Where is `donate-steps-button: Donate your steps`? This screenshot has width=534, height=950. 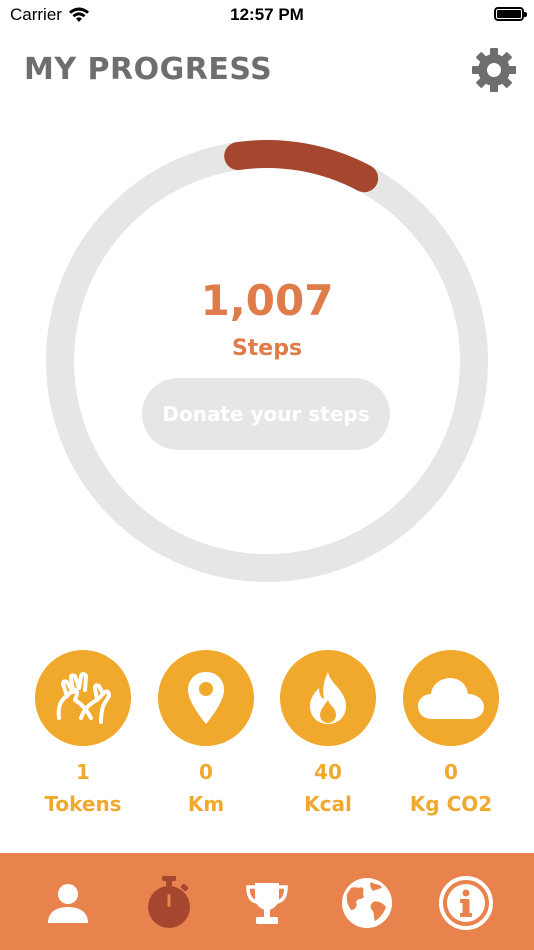 donate-steps-button: Donate your steps is located at coordinates (266, 414).